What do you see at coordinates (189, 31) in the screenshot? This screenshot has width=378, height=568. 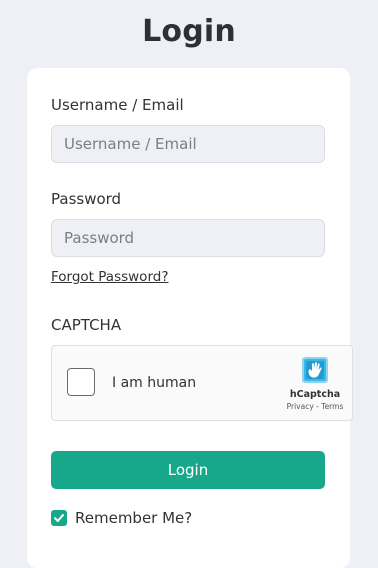 I see `page-title: Login` at bounding box center [189, 31].